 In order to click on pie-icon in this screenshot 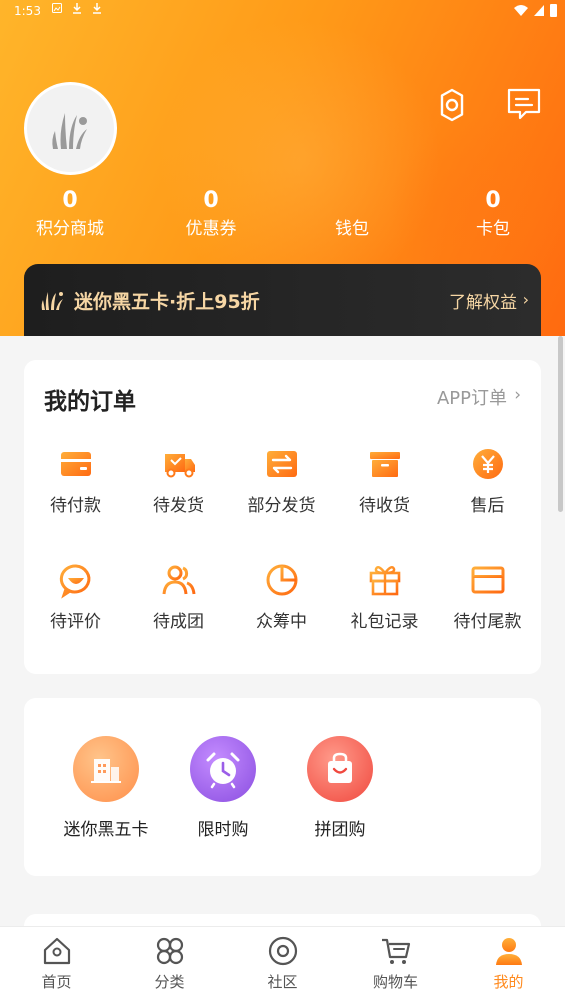, I will do `click(281, 580)`.